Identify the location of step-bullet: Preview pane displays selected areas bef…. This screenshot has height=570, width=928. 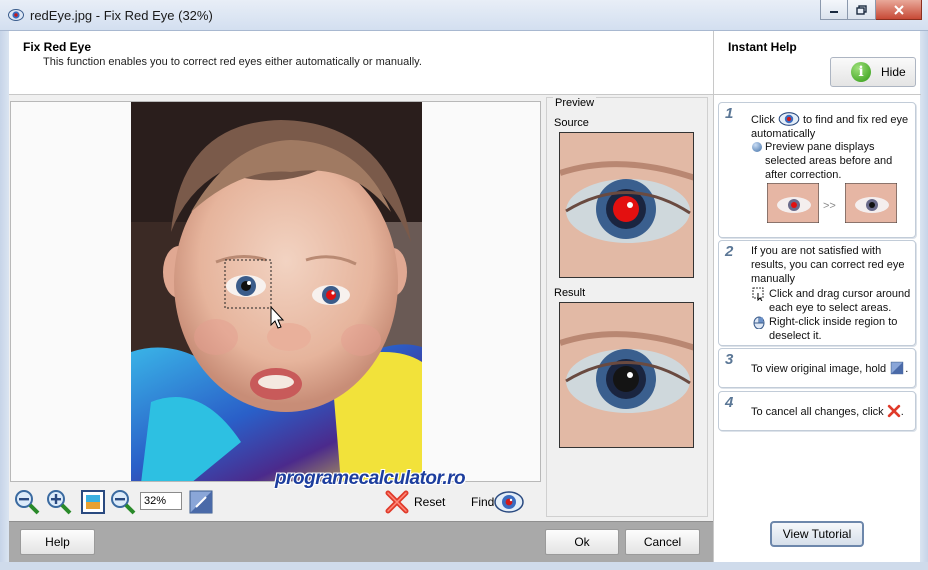
(833, 161).